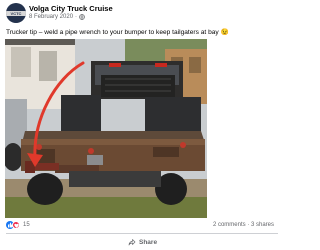 The image size is (320, 250). I want to click on avatar-logo-text: VCTC, so click(16, 13).